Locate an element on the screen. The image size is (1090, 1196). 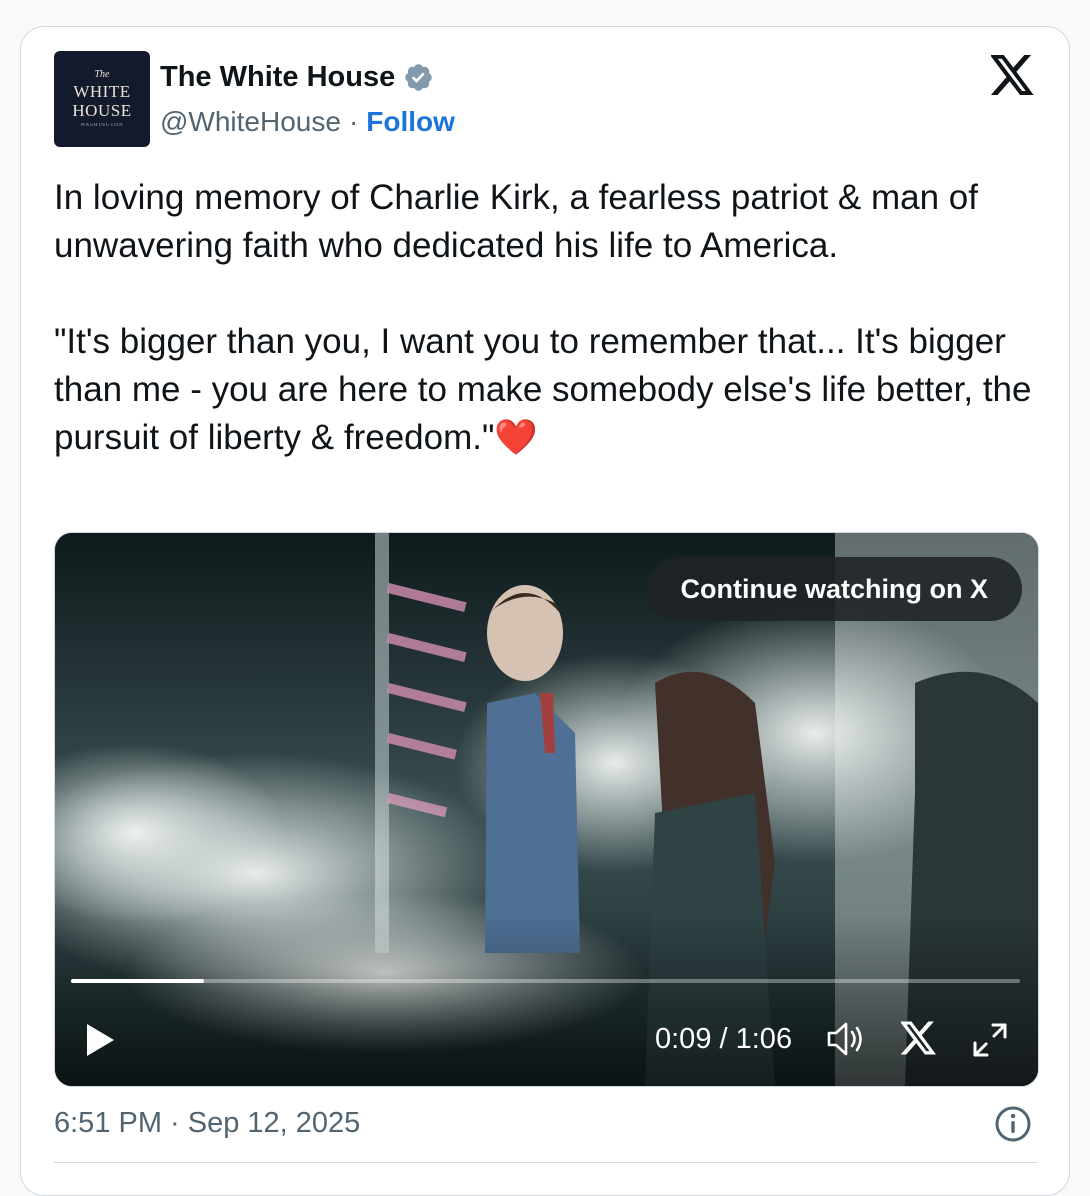
author-name-row: The White House is located at coordinates (297, 77).